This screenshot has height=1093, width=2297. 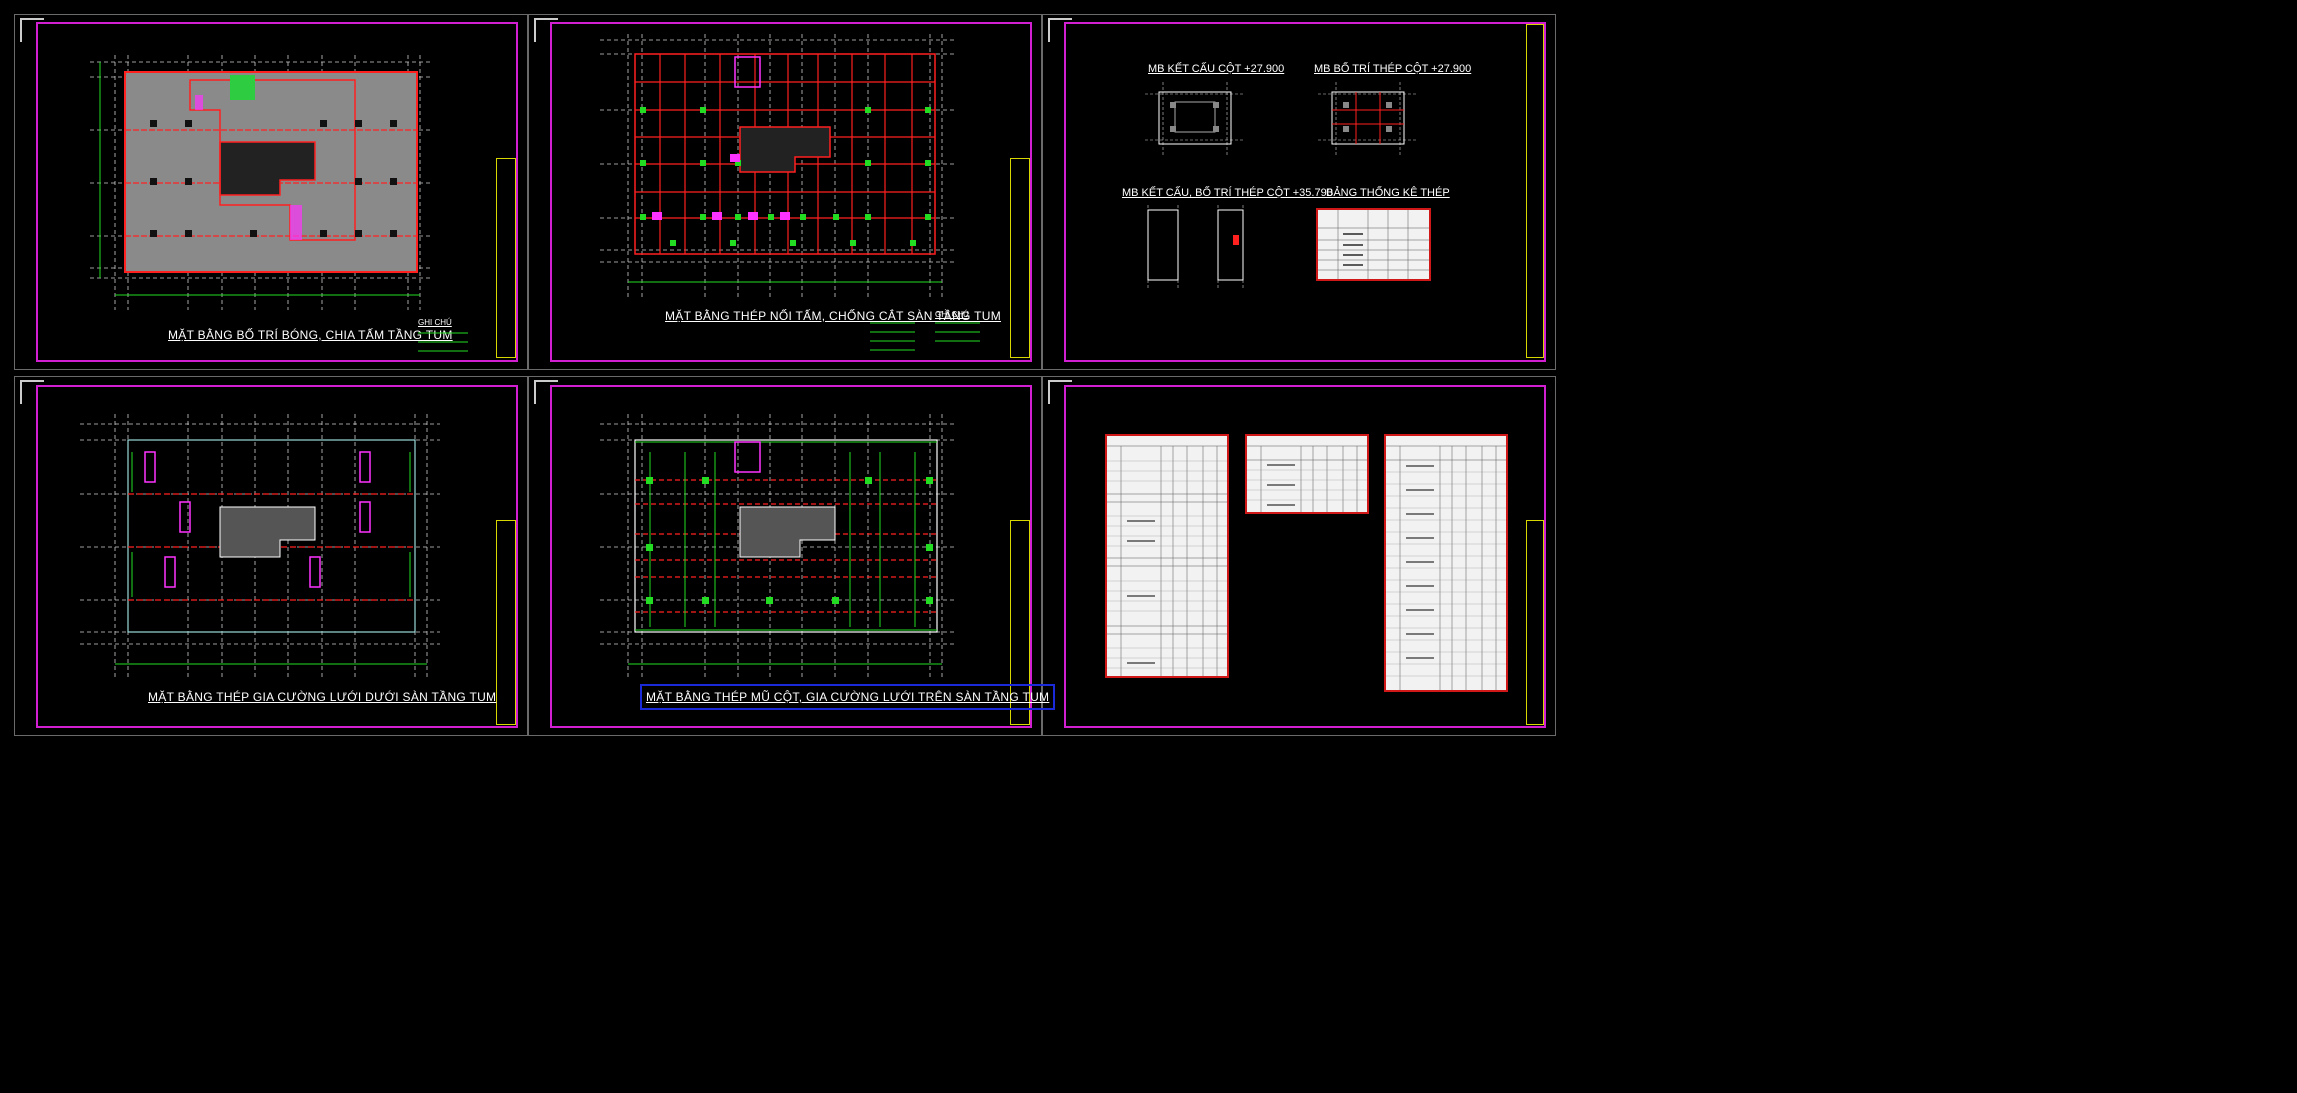 I want to click on sheet-2-notes, so click(x=925, y=336).